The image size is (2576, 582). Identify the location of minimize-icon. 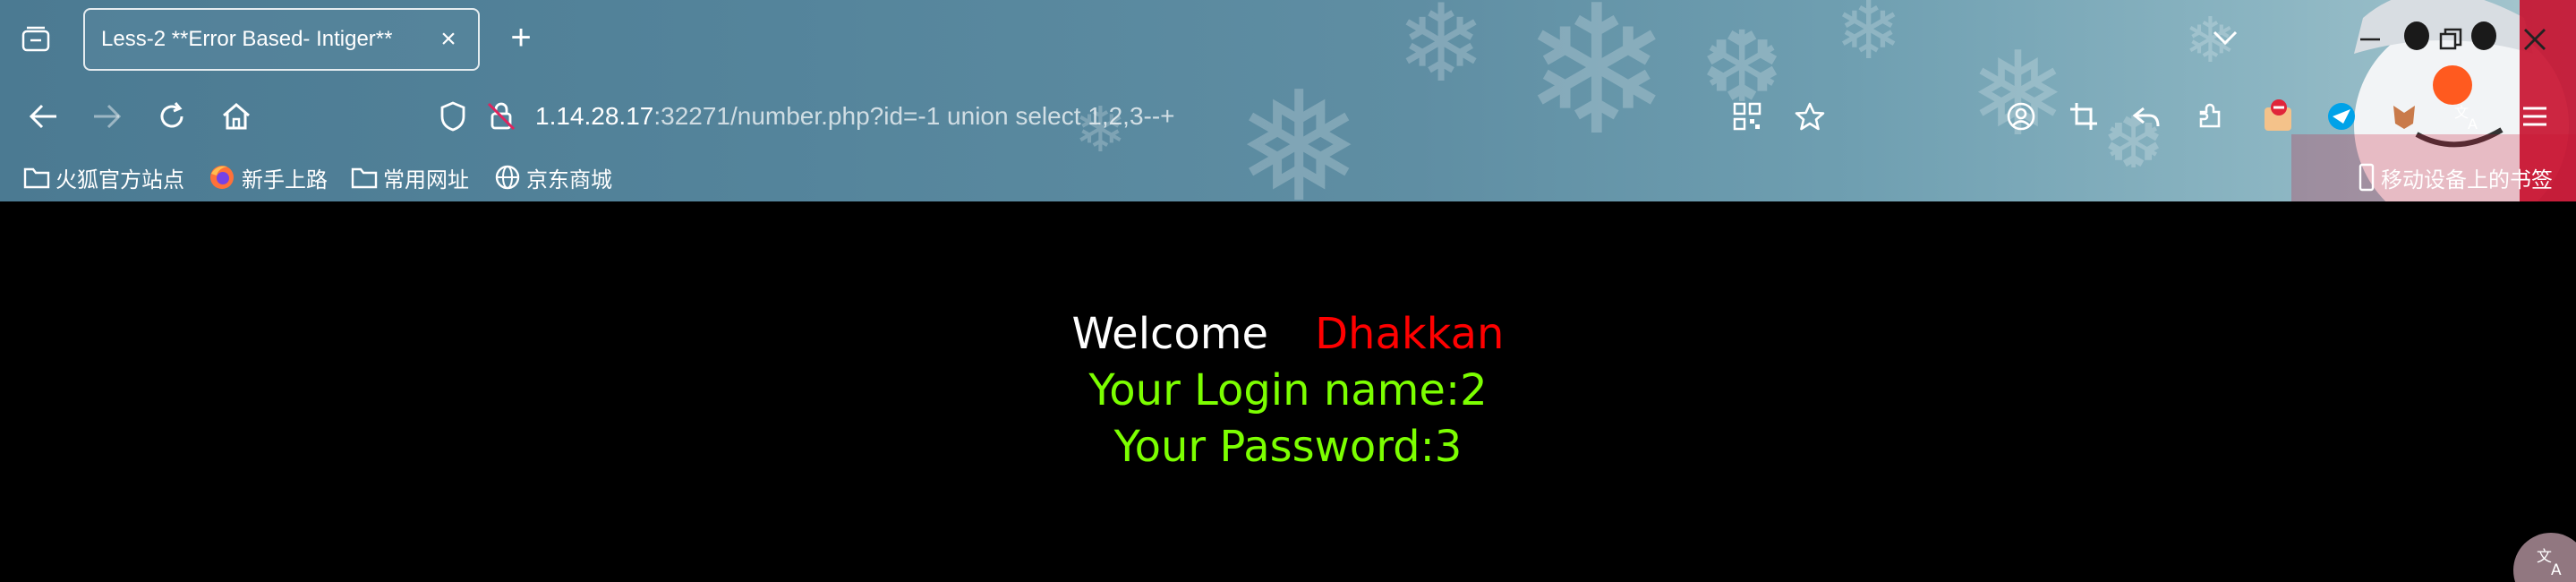
(2370, 39).